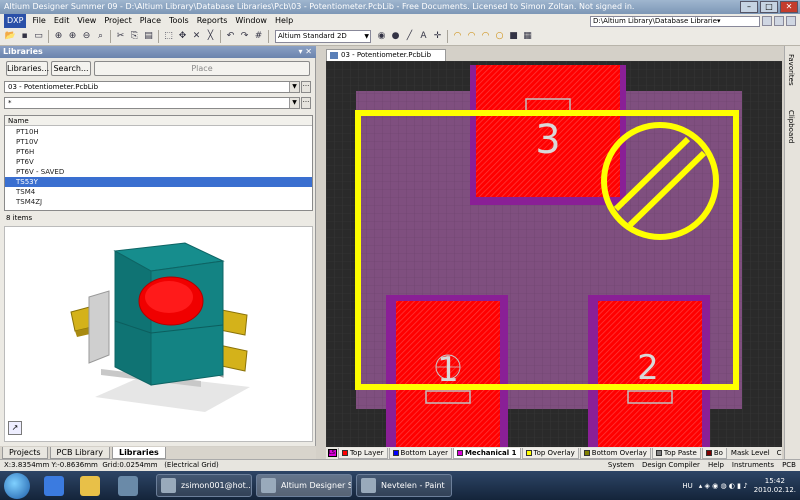 The width and height of the screenshot is (800, 500). Describe the element at coordinates (54, 486) in the screenshot. I see `browser-icon` at that location.